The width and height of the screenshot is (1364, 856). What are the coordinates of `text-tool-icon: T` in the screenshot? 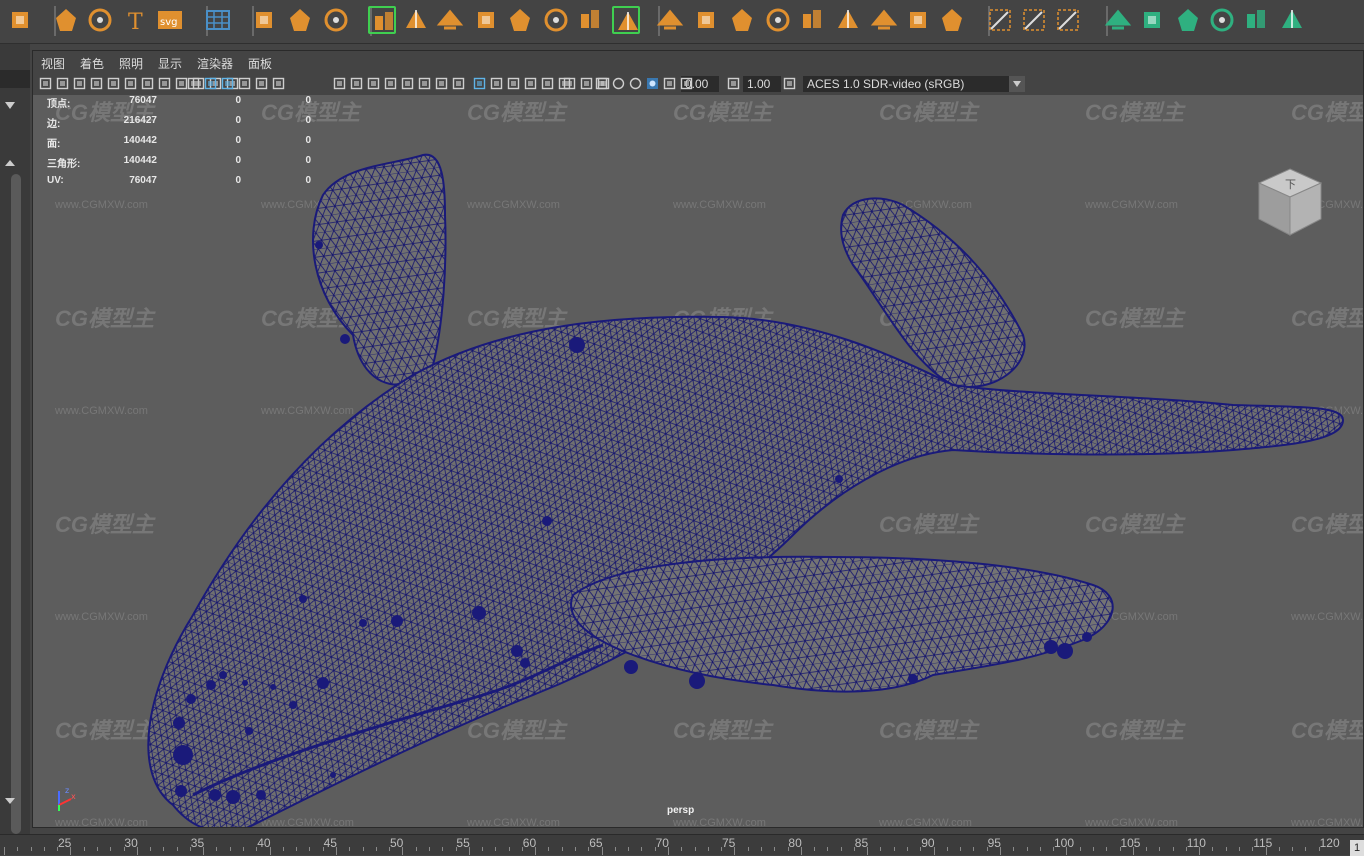 It's located at (136, 20).